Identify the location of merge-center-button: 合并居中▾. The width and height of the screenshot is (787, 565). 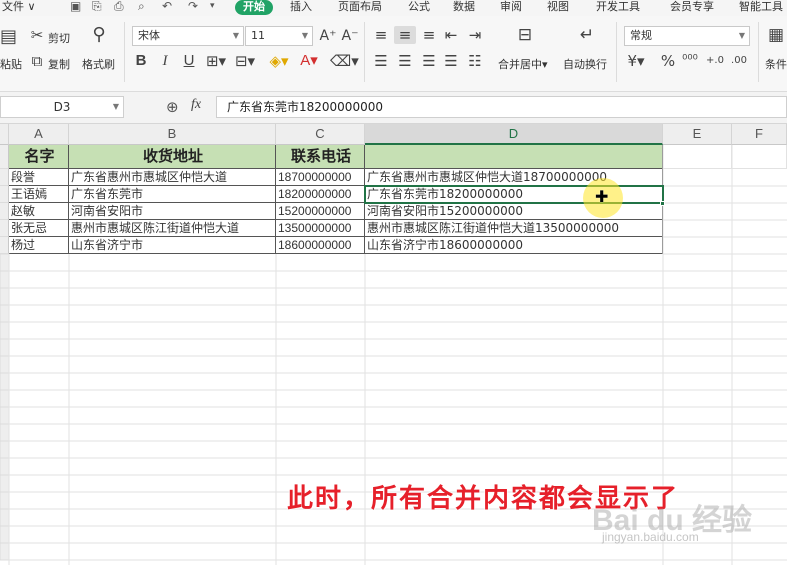
(523, 64).